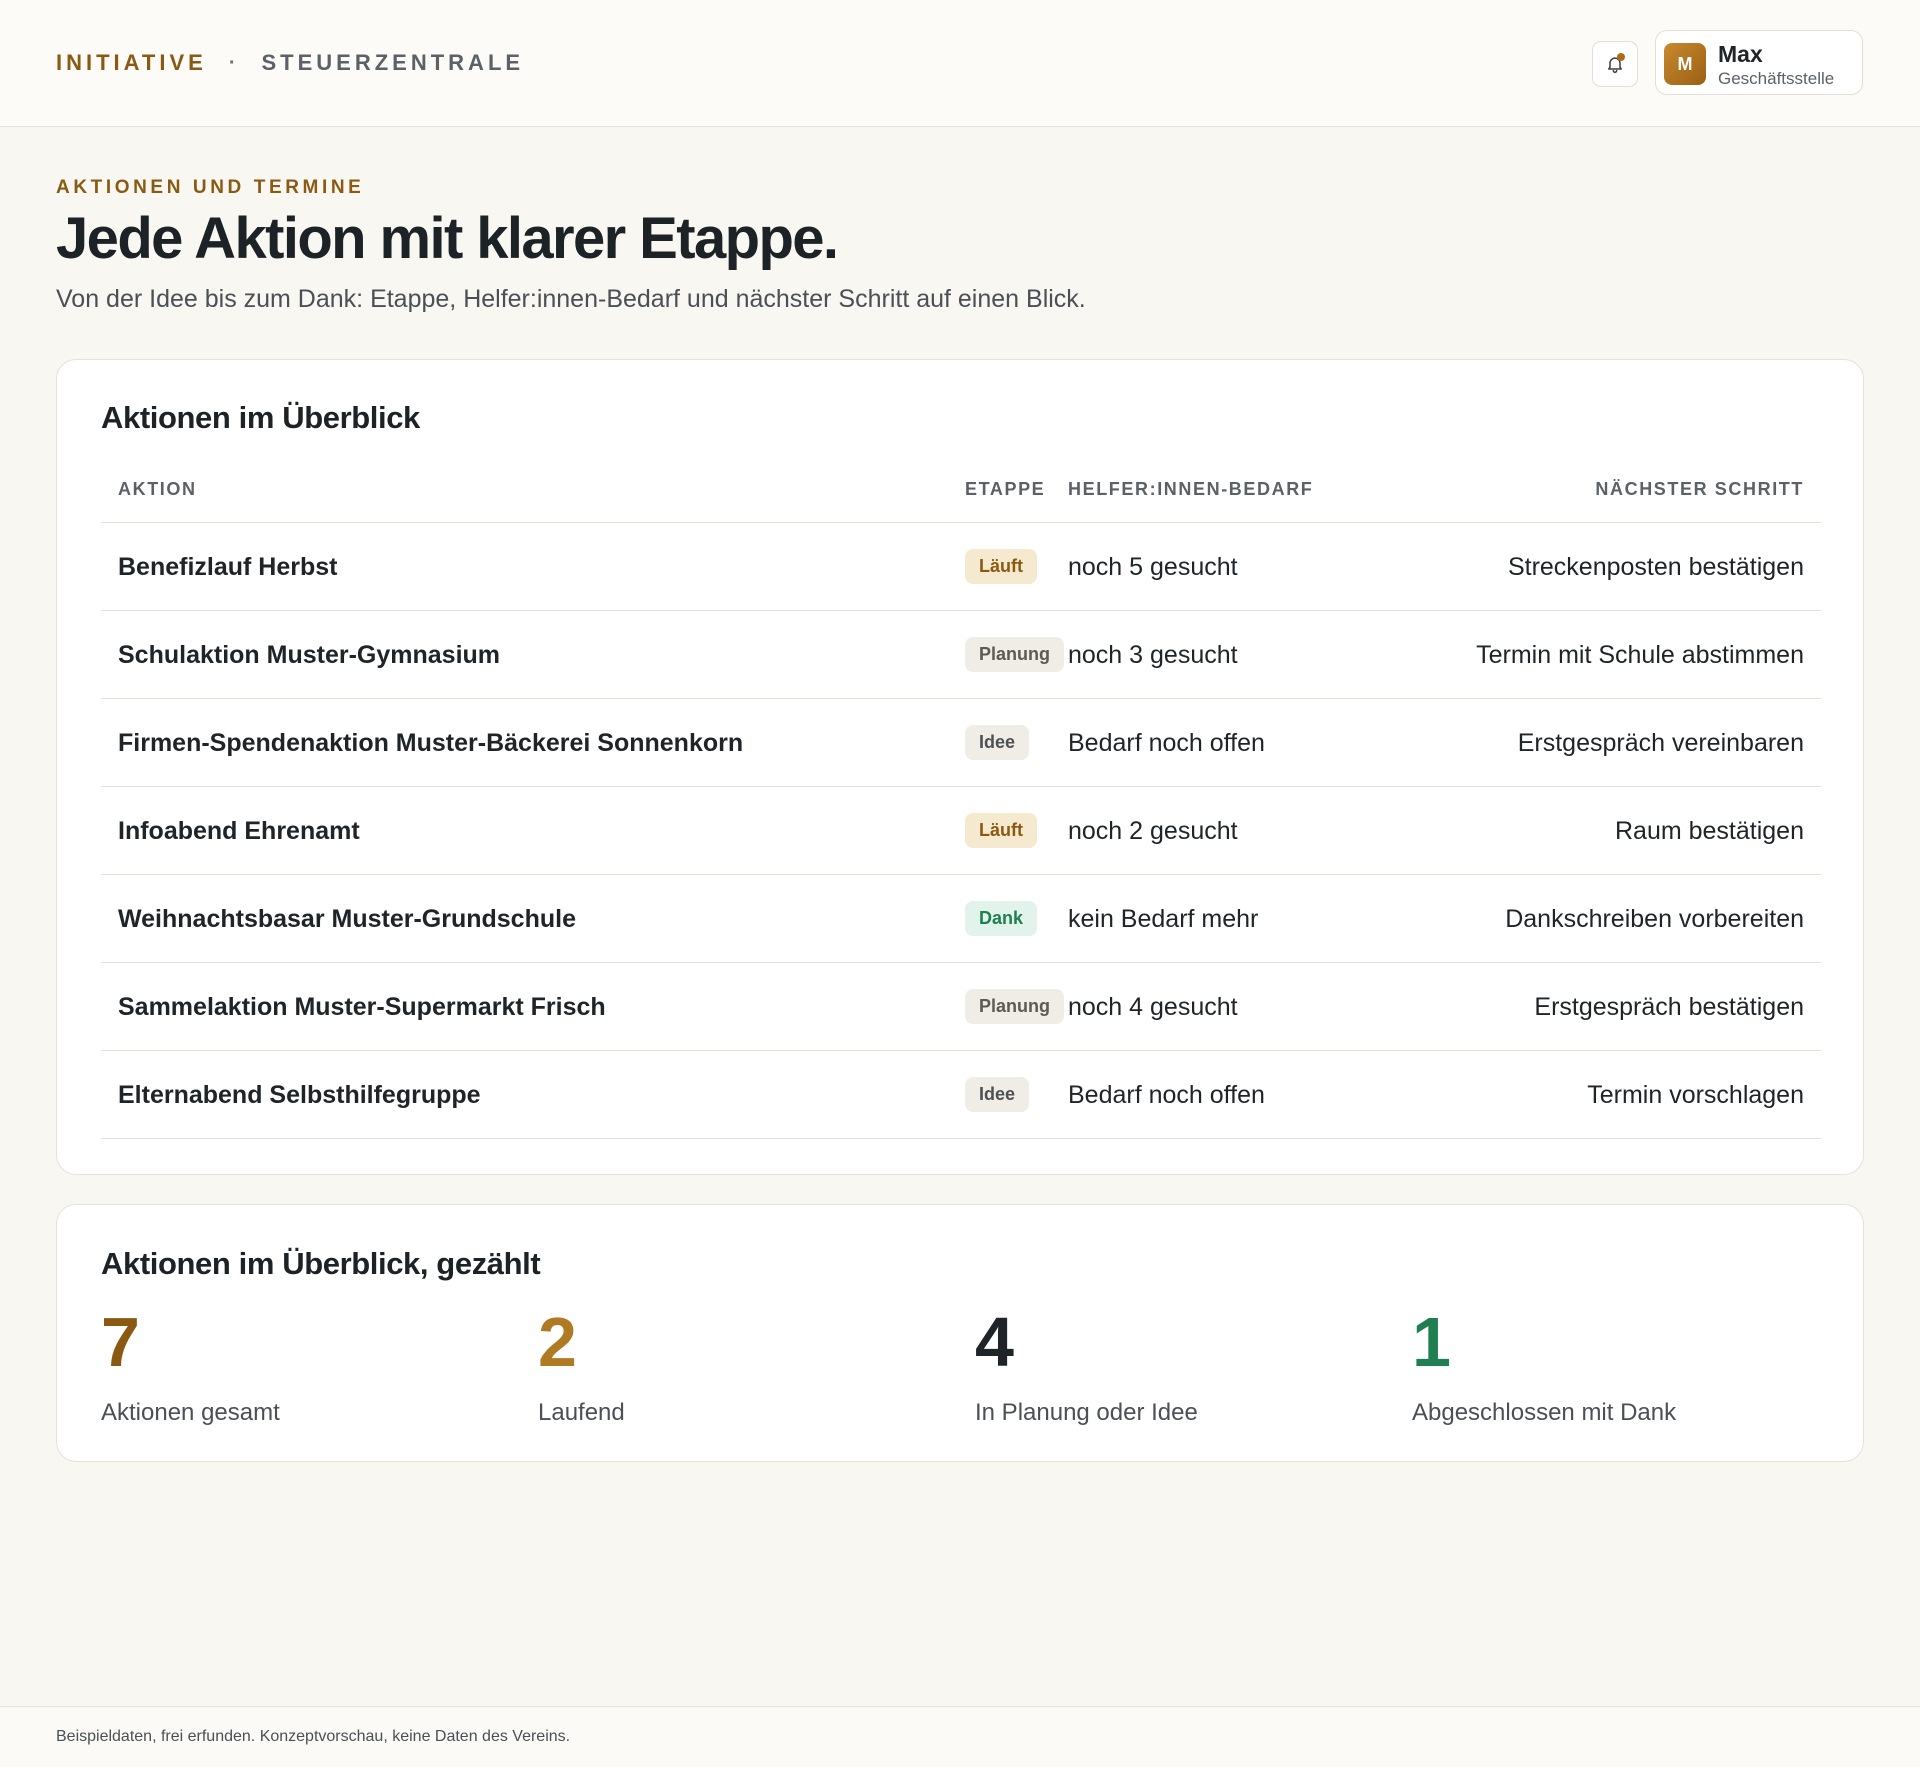  I want to click on brand: INITIATIVE · STEUERZENTRALE, so click(290, 63).